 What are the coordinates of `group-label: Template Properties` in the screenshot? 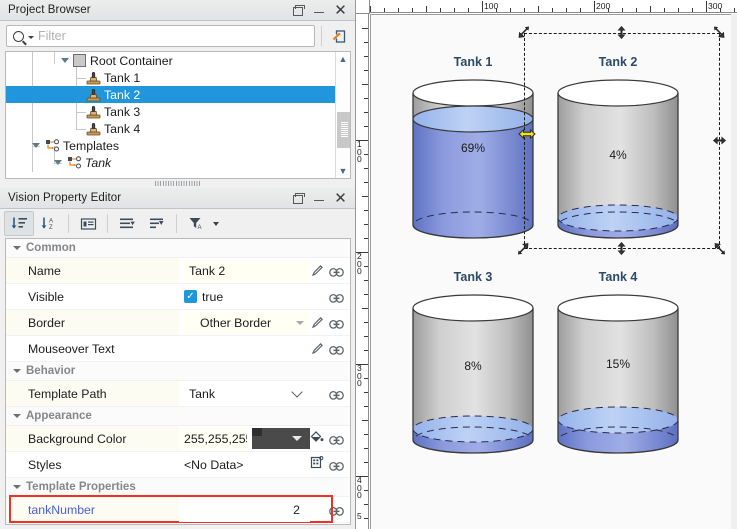 It's located at (81, 487).